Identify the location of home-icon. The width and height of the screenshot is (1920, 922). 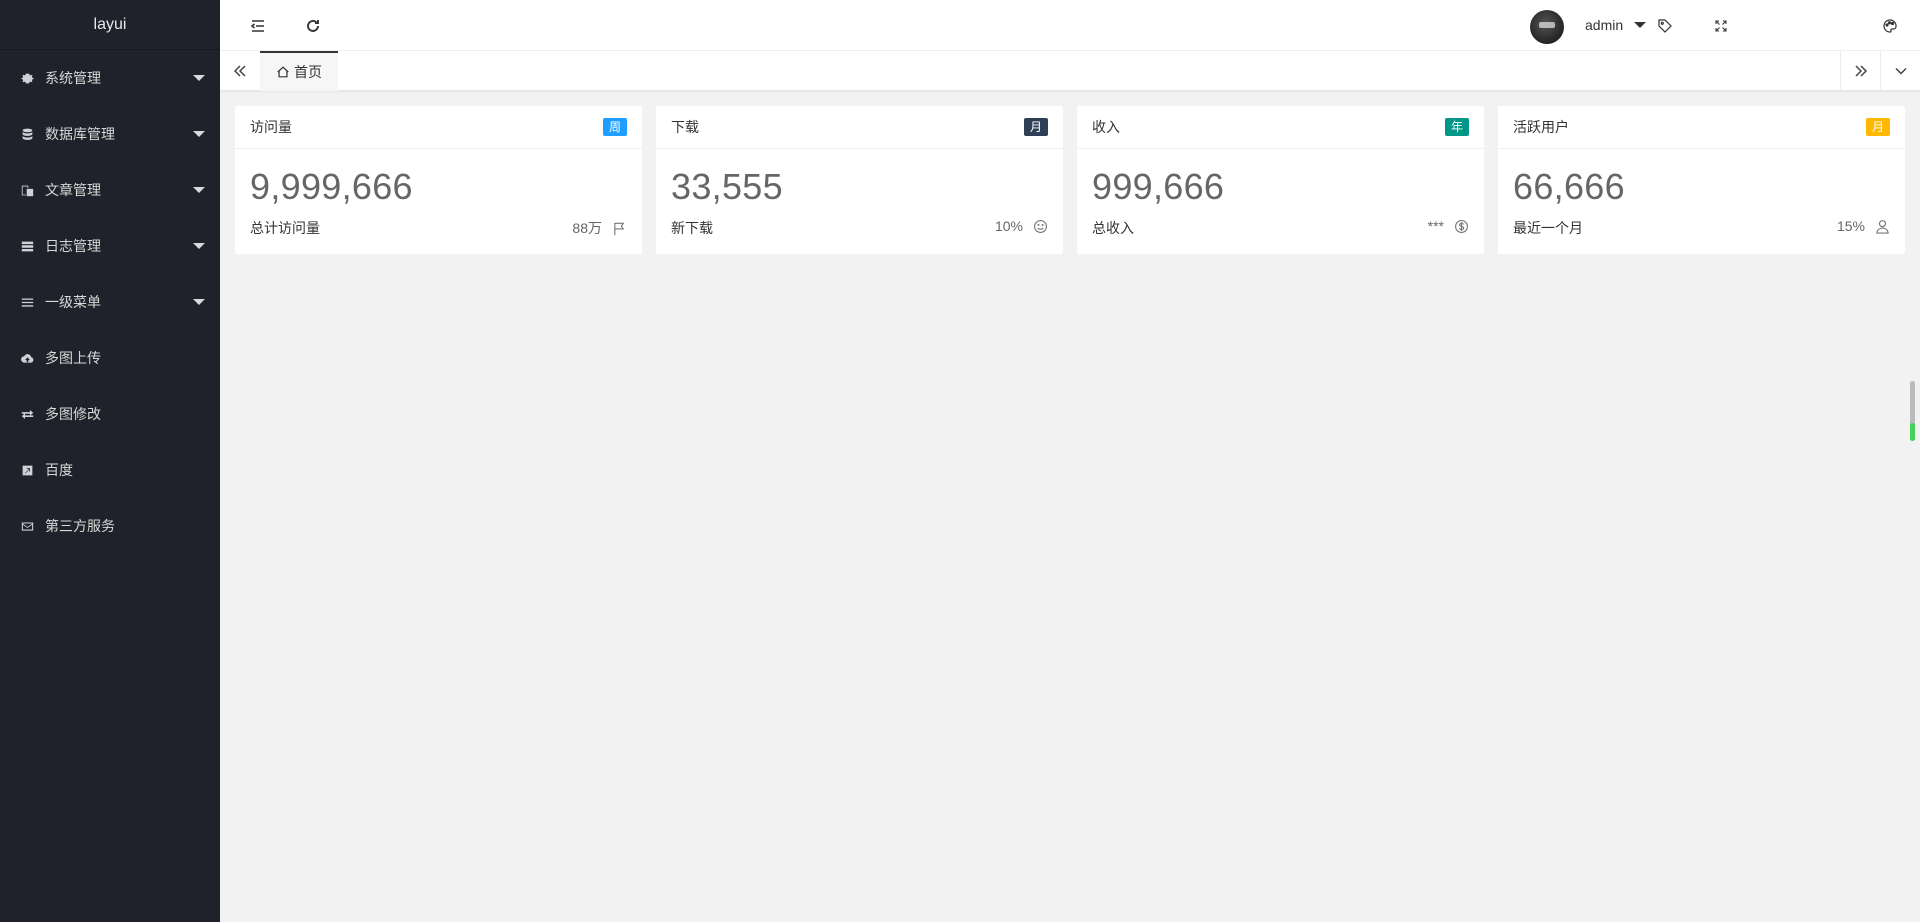
(283, 72).